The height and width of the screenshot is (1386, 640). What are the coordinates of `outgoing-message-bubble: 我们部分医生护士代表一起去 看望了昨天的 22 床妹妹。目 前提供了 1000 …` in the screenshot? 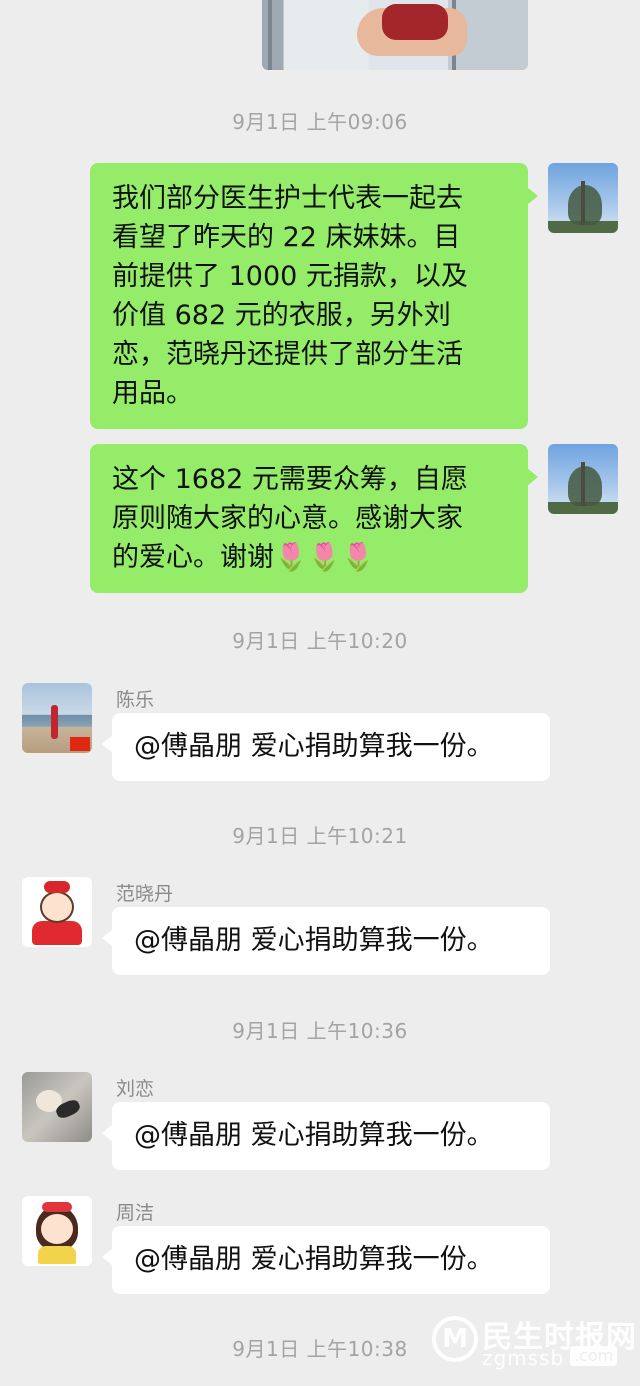 It's located at (314, 296).